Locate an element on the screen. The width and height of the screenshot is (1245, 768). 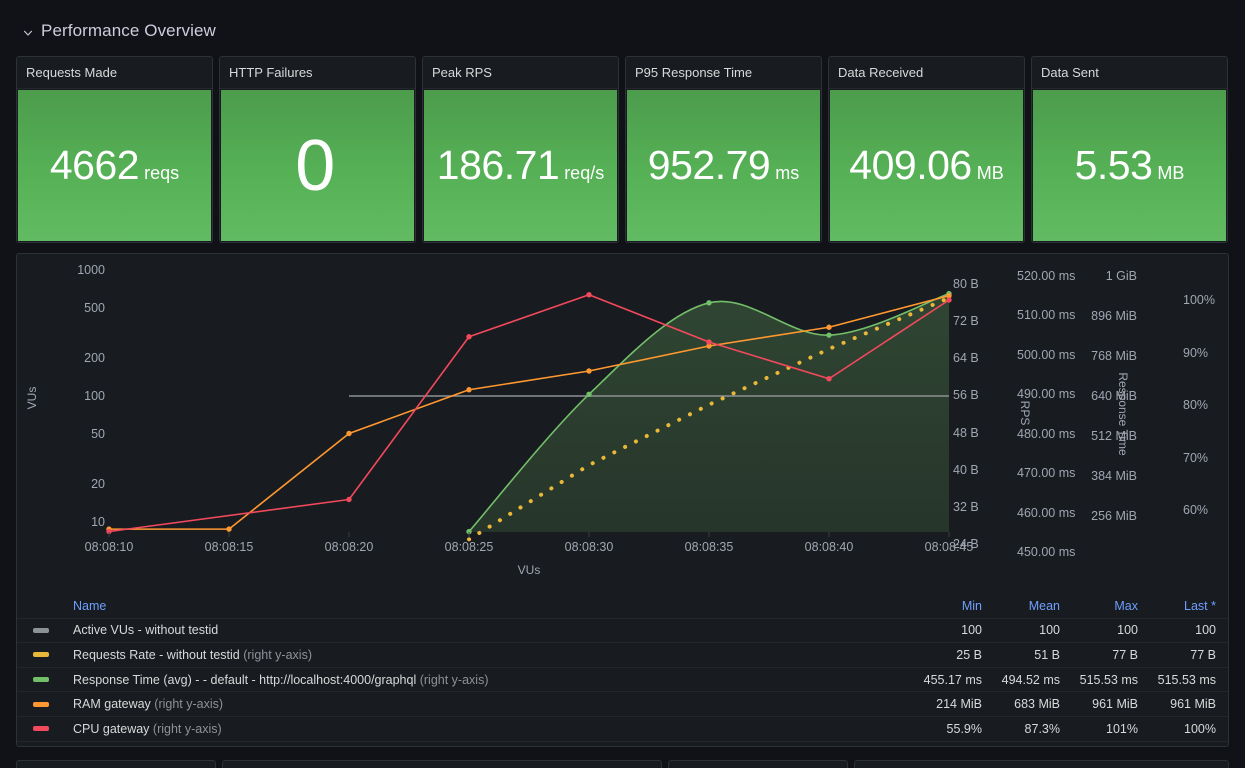
row-header-performance-overview: Performance Overview is located at coordinates (119, 31).